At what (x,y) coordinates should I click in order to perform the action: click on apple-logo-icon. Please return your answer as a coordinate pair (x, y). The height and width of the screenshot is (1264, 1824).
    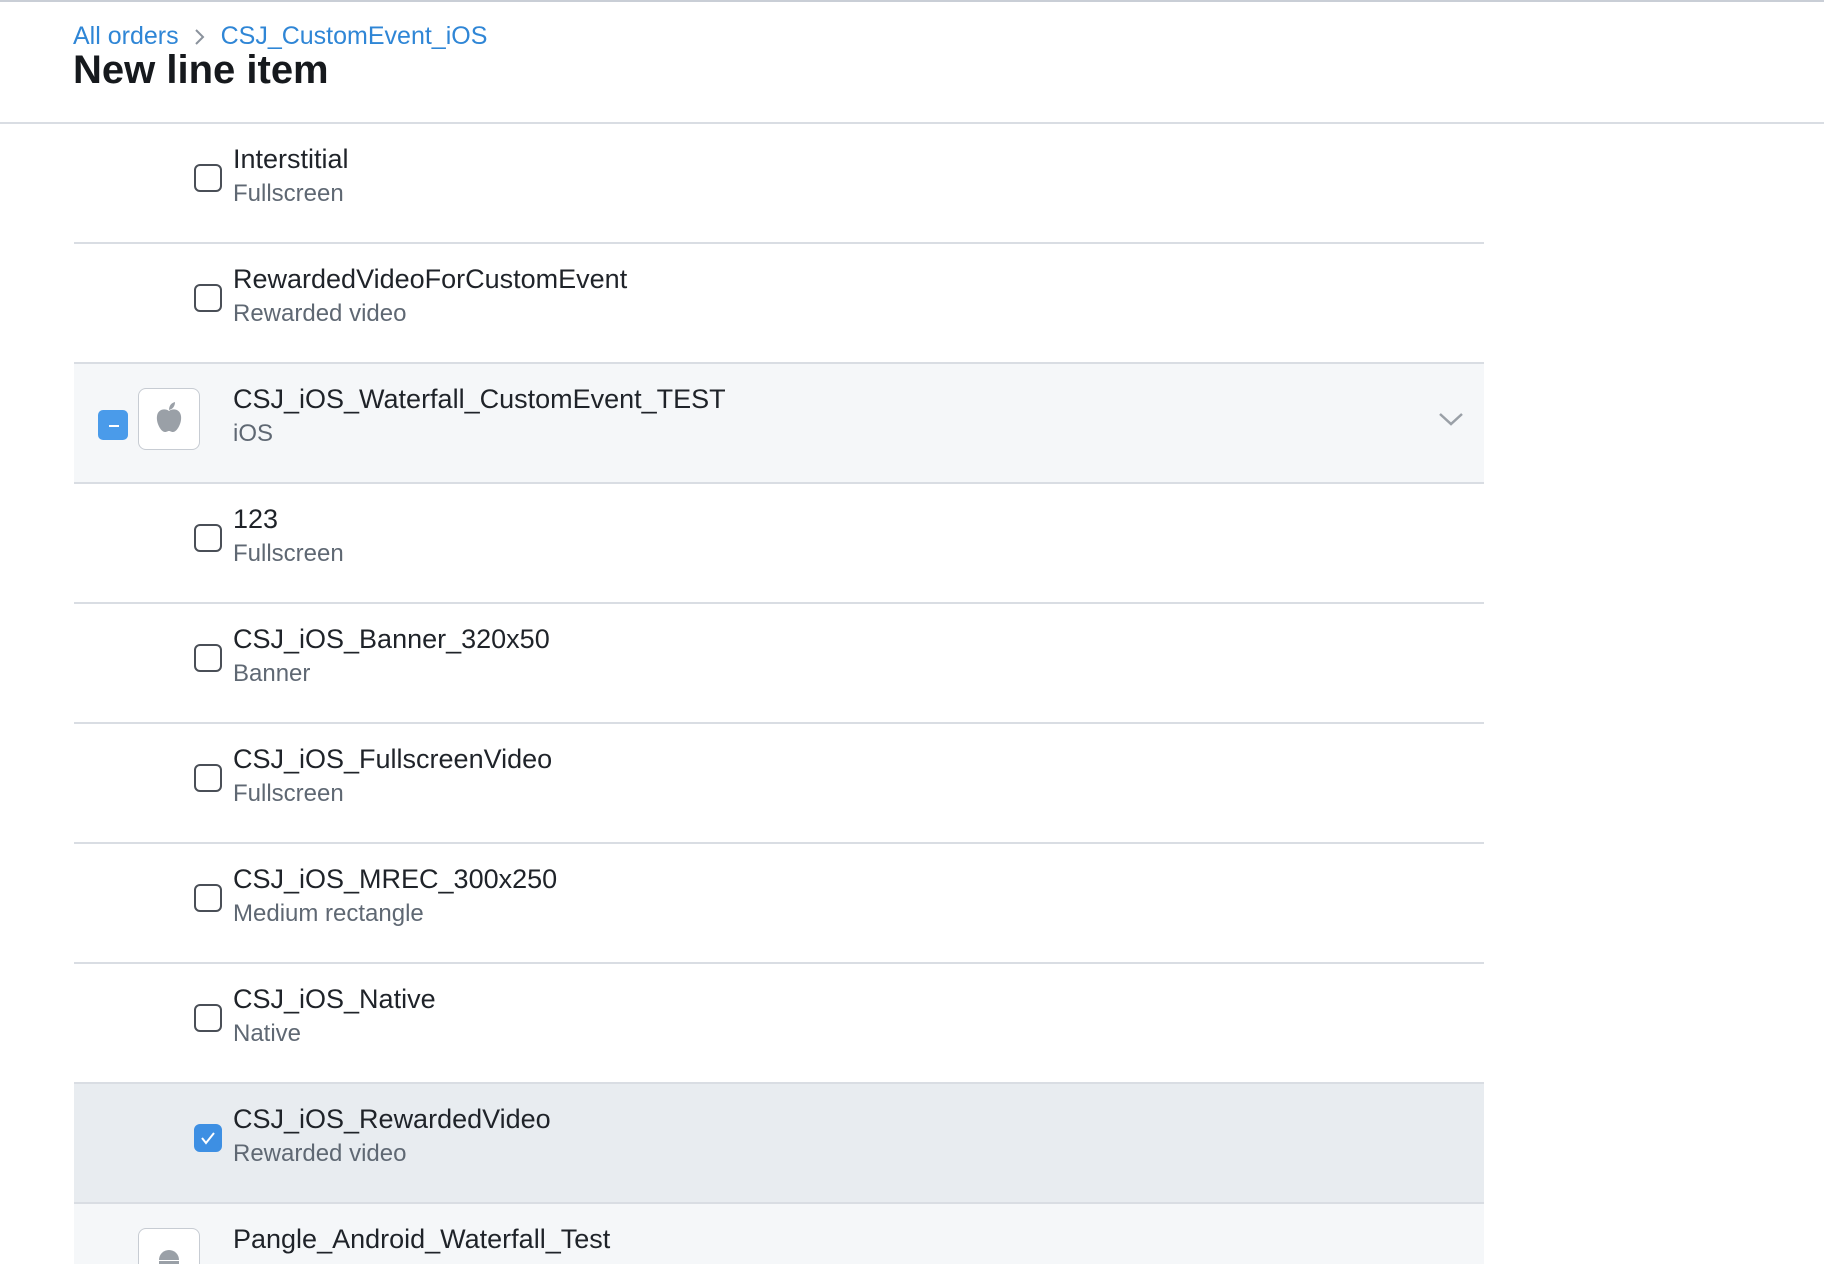
    Looking at the image, I should click on (169, 417).